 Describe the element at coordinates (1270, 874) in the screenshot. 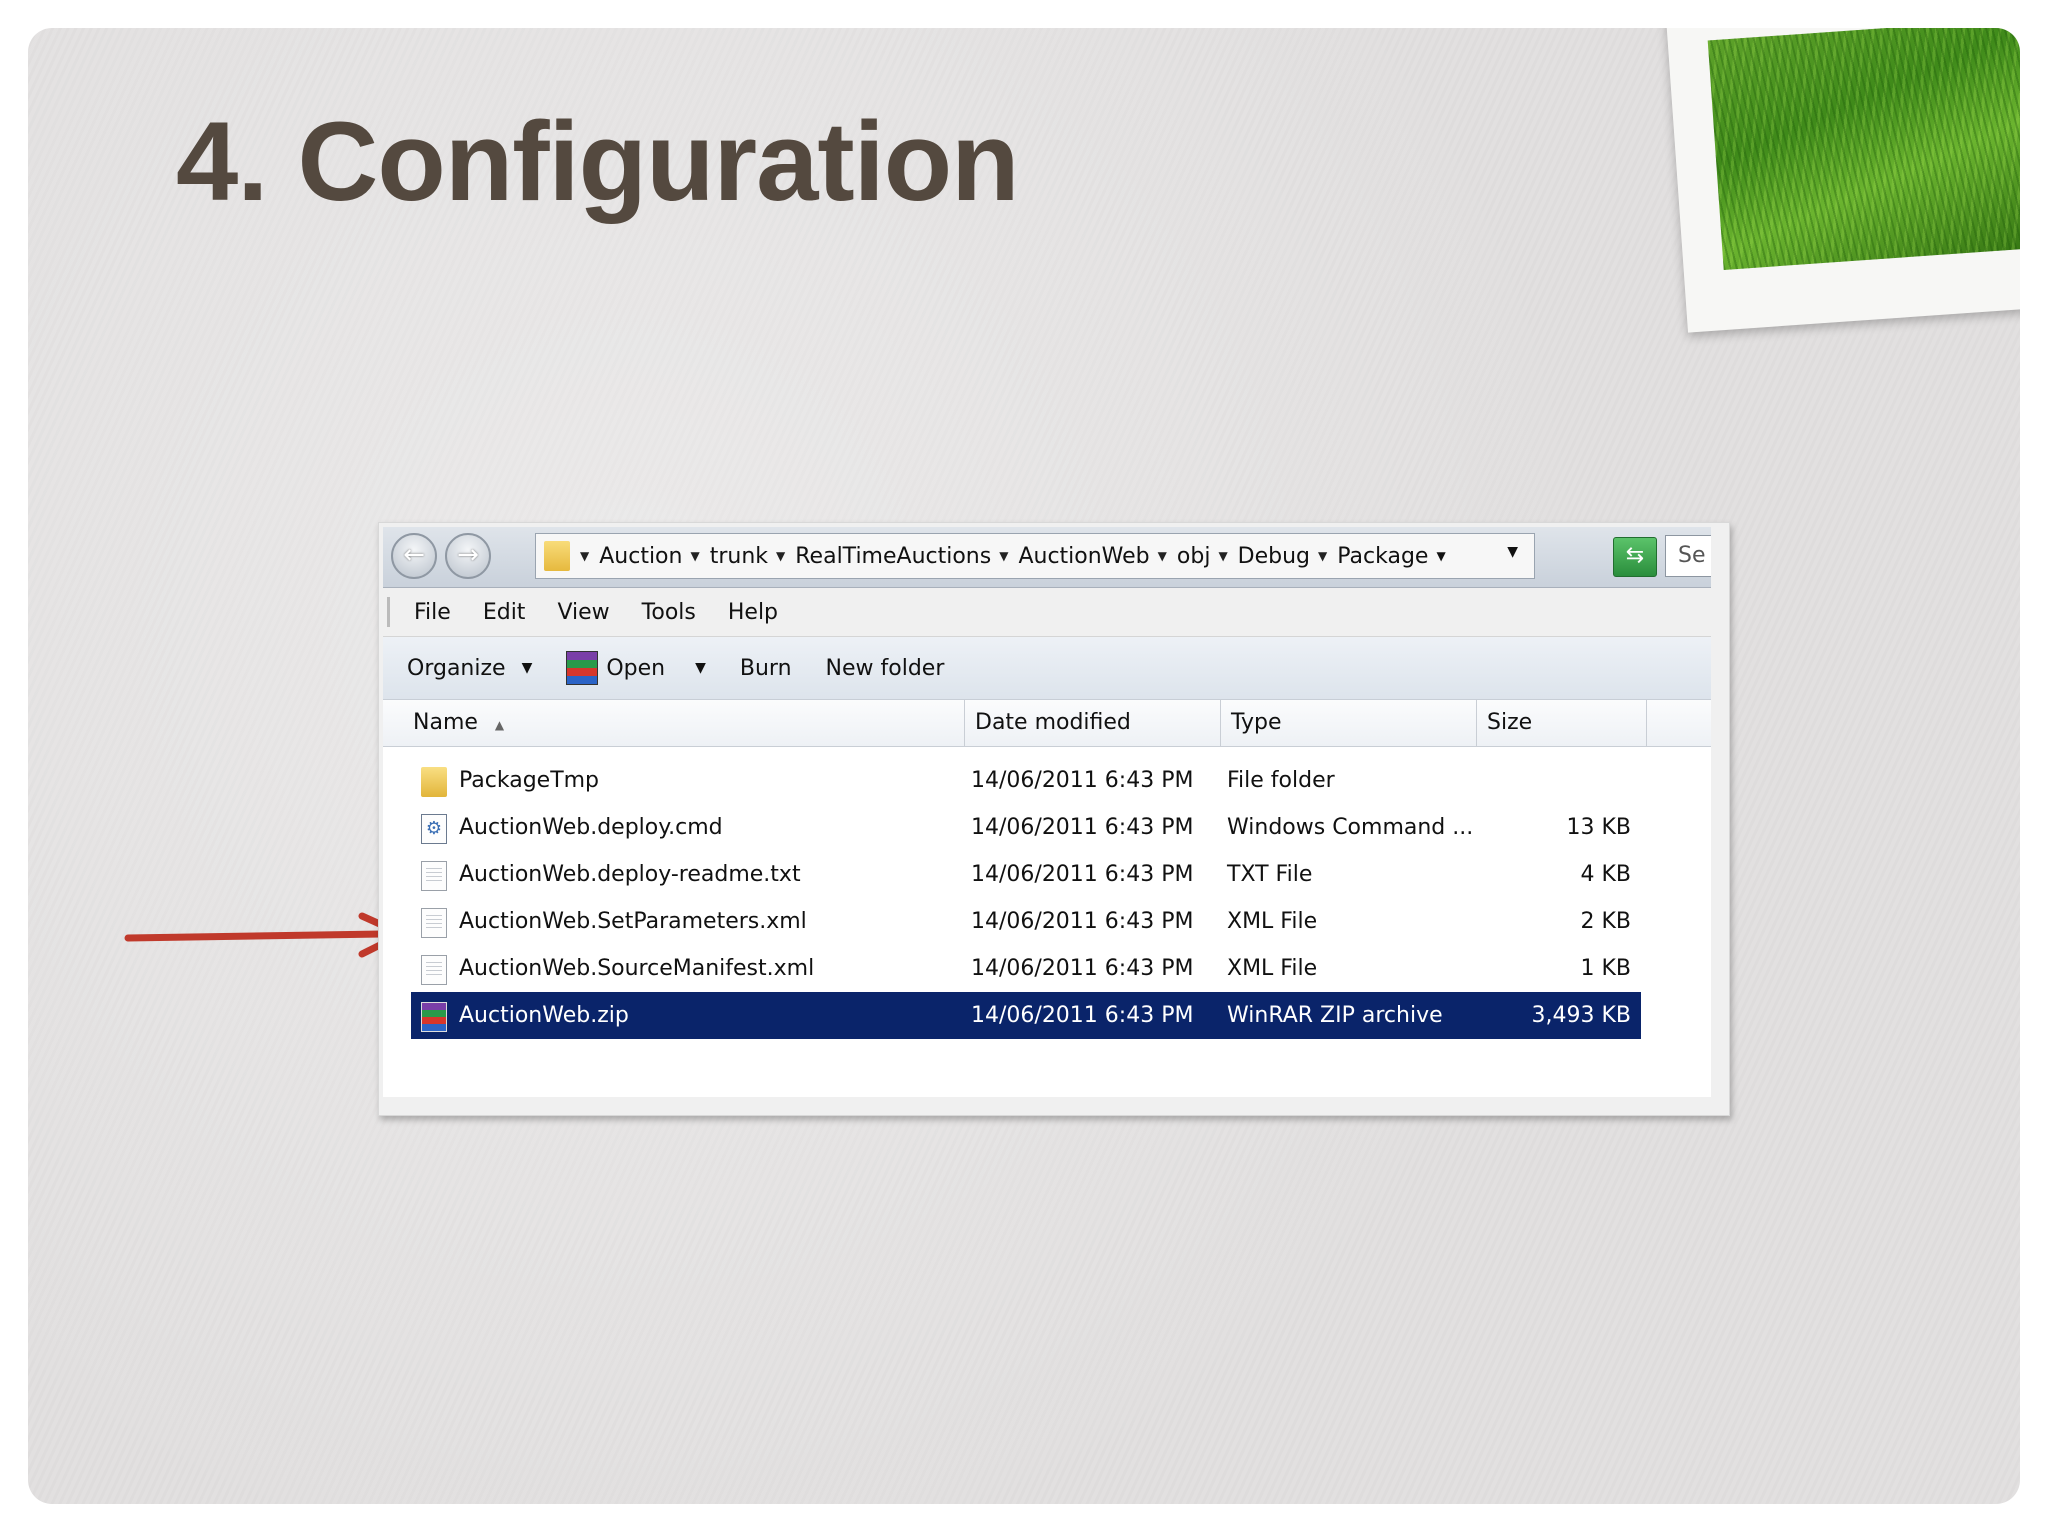

I see `file-type: TXT File` at that location.